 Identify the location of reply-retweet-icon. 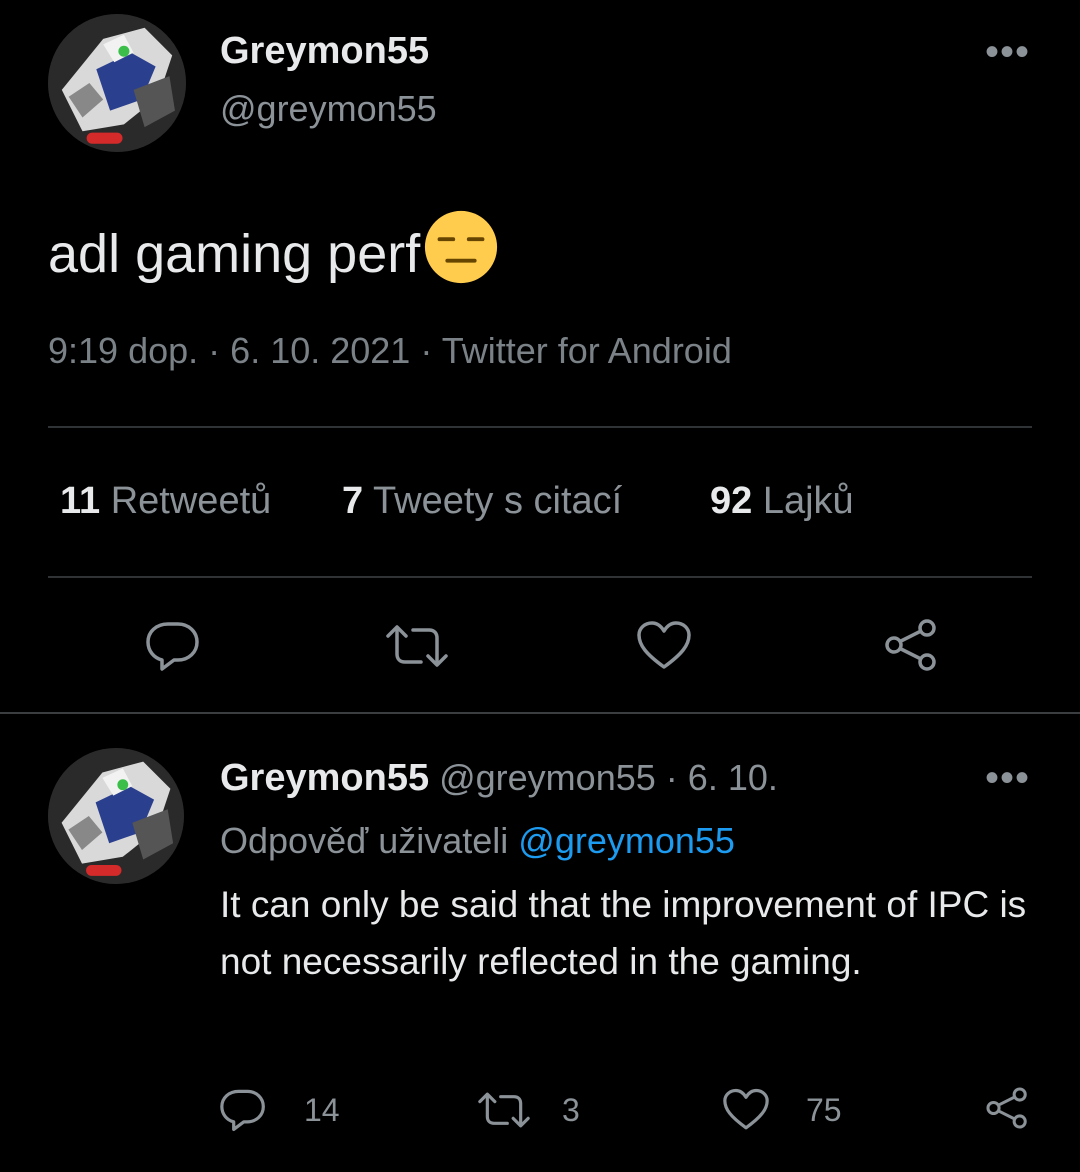
(504, 1110).